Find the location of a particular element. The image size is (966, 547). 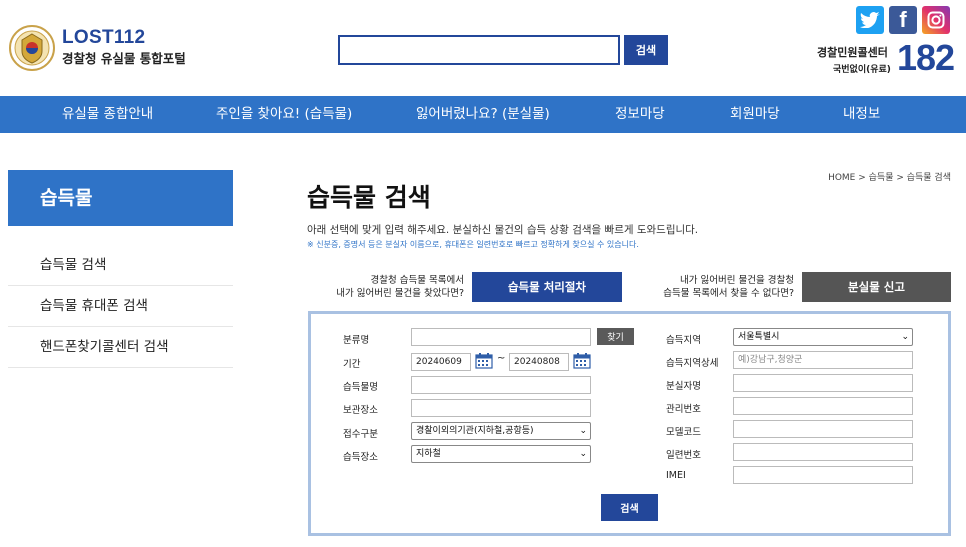

callcenter-label: 경찰민원콜센터 is located at coordinates (852, 52).